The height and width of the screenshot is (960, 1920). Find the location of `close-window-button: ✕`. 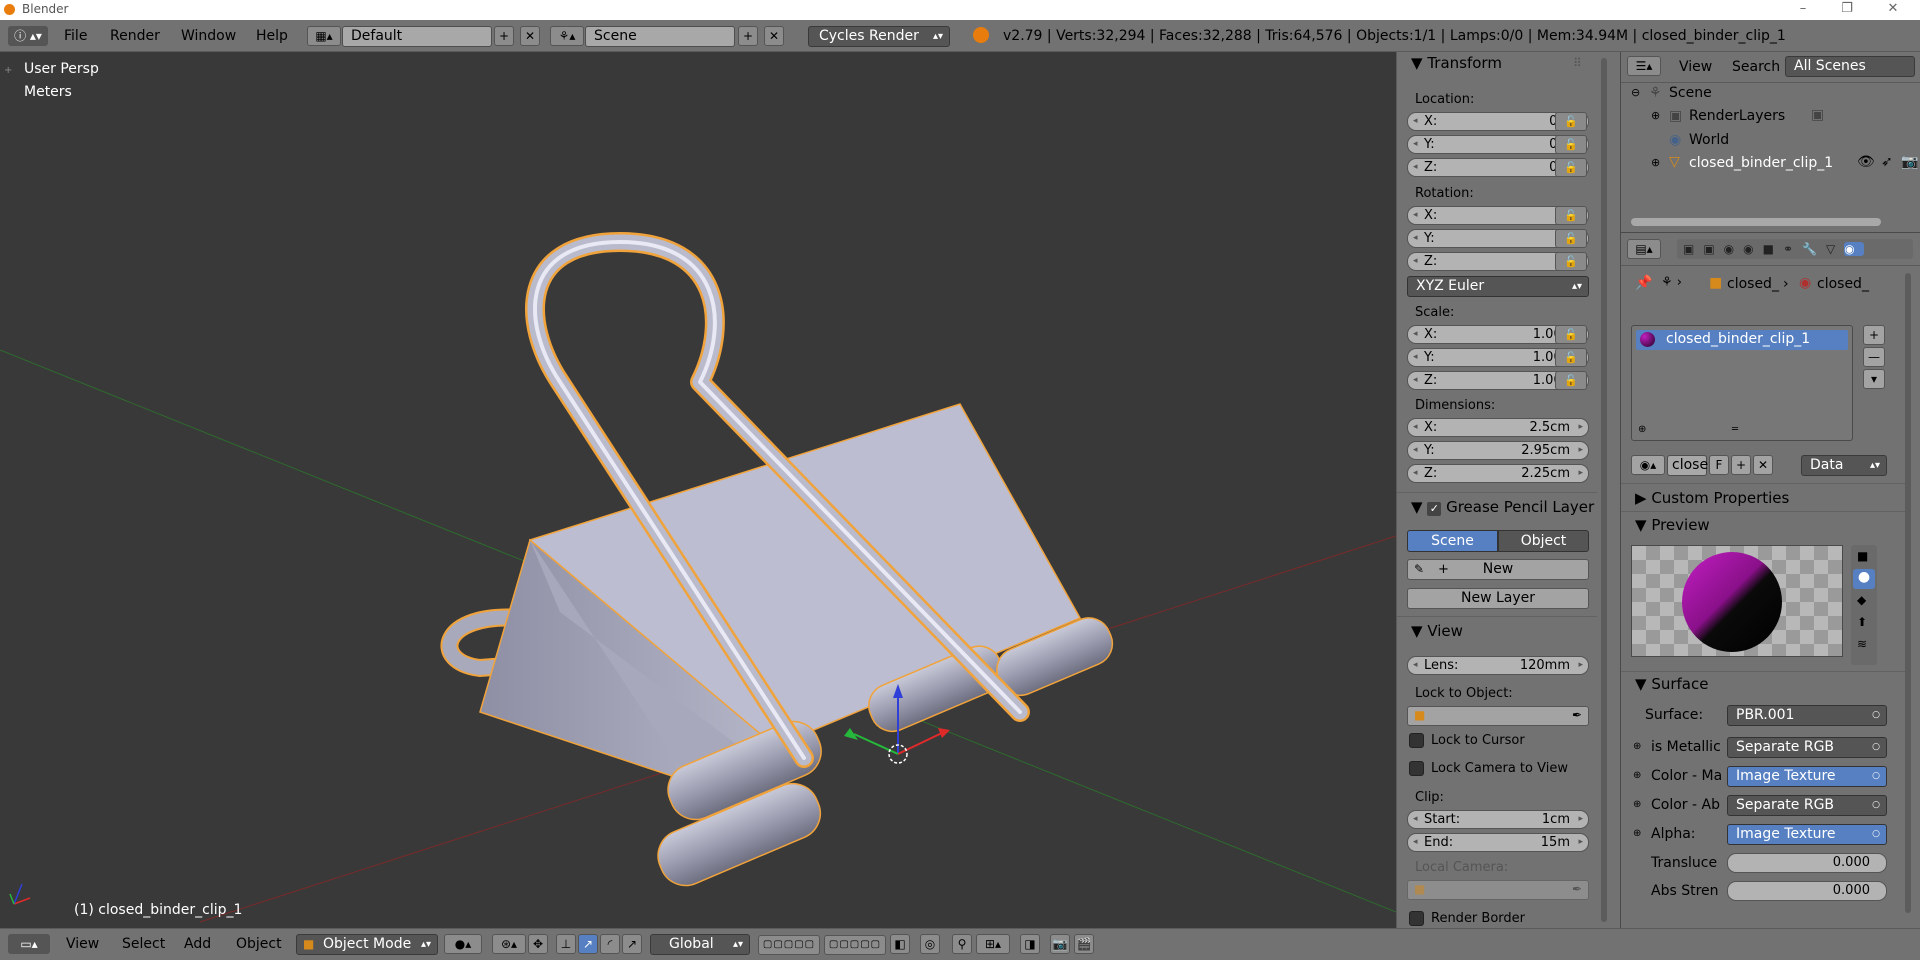

close-window-button: ✕ is located at coordinates (1893, 10).